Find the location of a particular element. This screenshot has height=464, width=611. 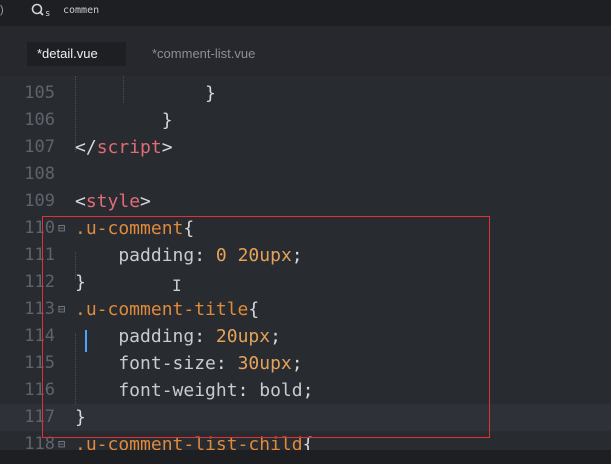

search-icon-graphic: s is located at coordinates (40, 11).